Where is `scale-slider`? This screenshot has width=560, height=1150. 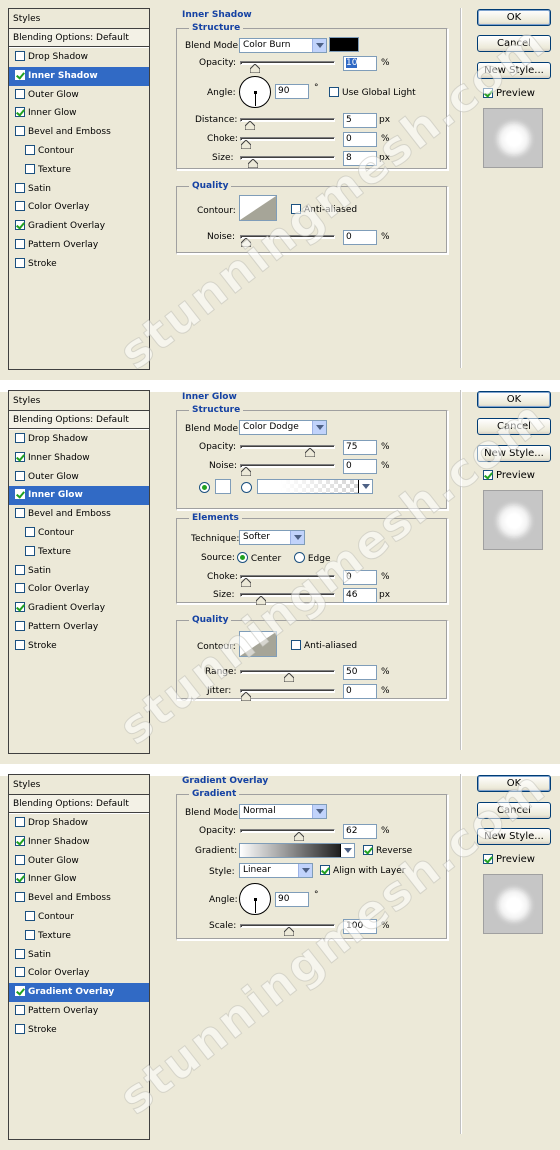 scale-slider is located at coordinates (287, 930).